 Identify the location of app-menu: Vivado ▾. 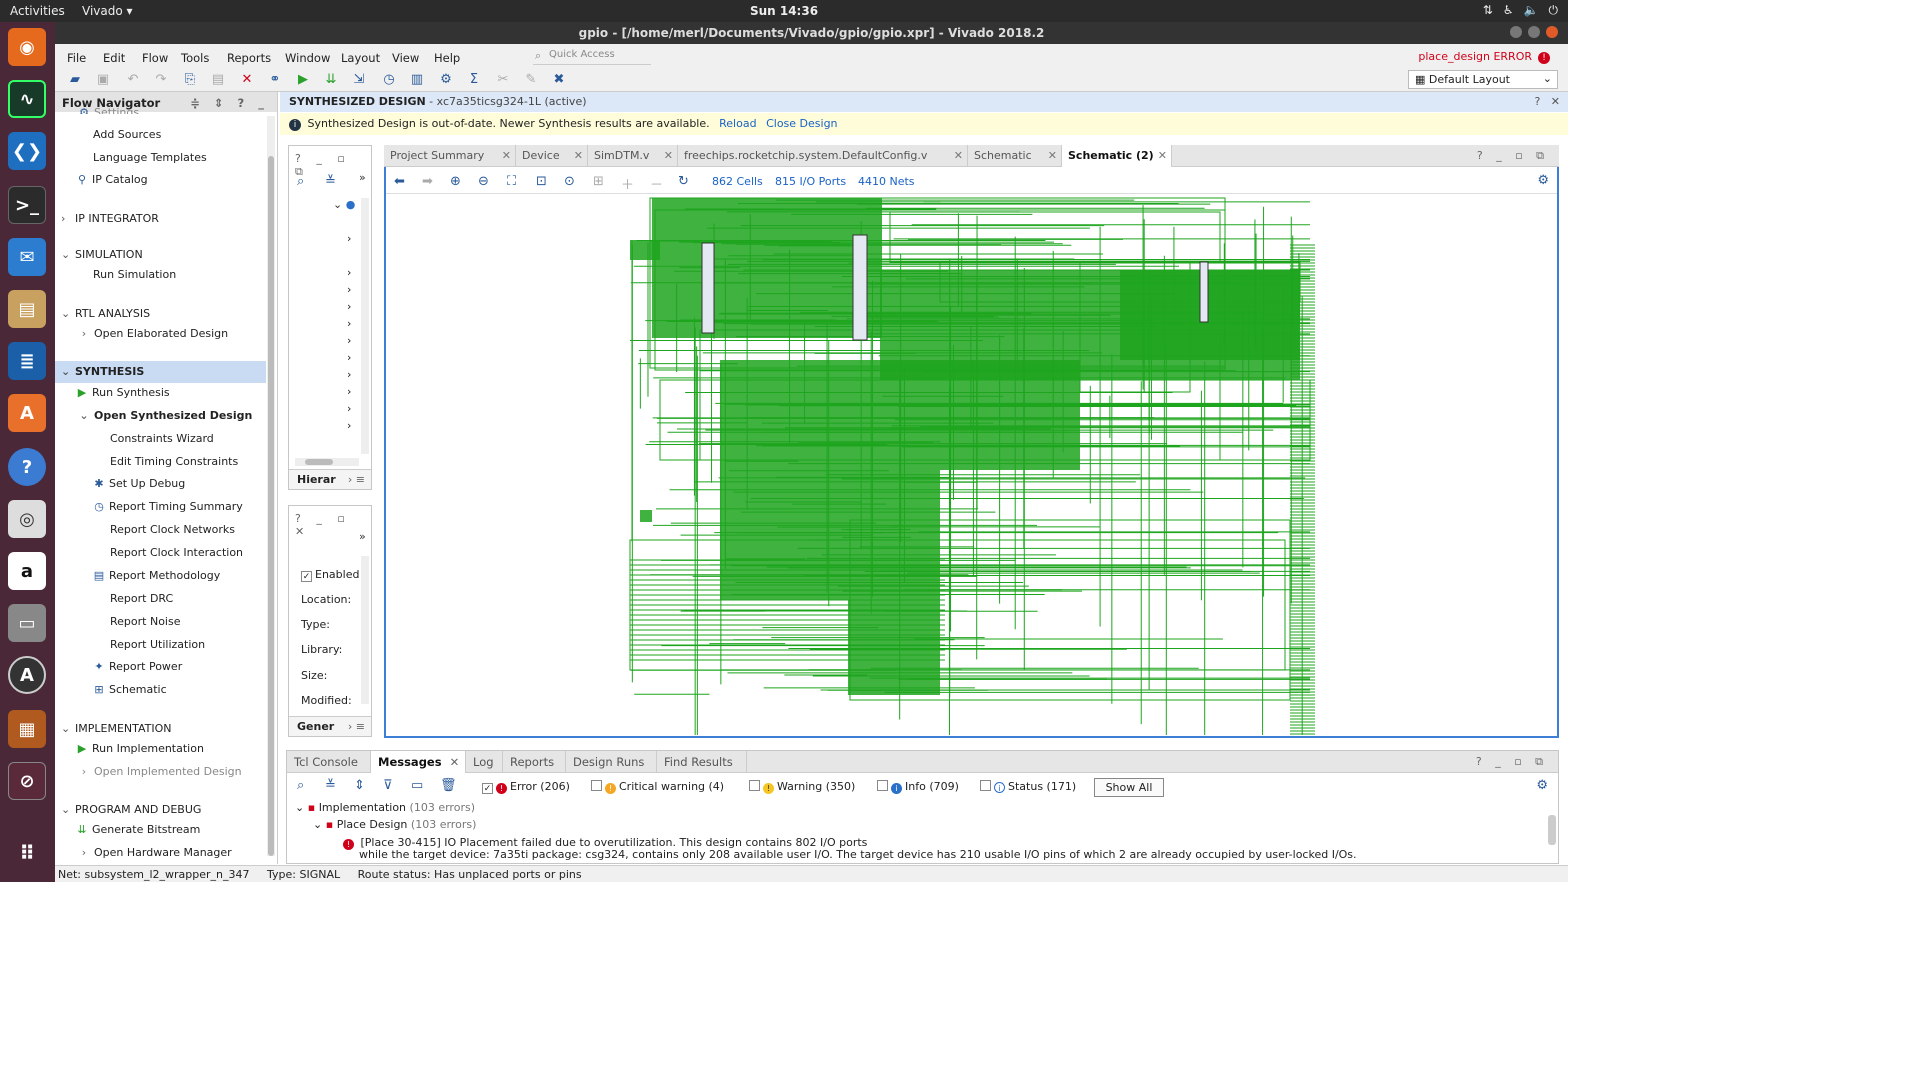
(107, 11).